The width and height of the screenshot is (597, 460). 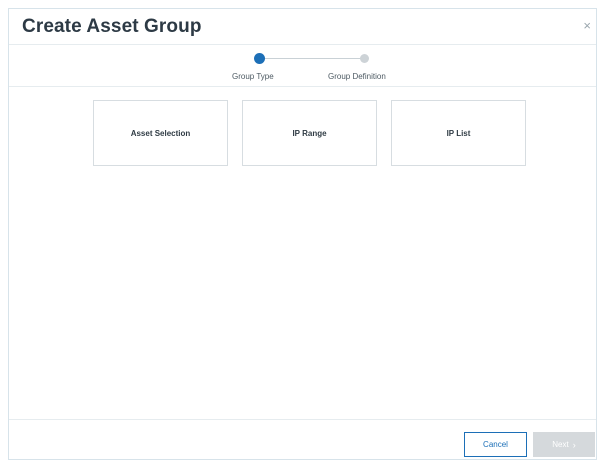 I want to click on chevron-right-icon: ›, so click(x=574, y=444).